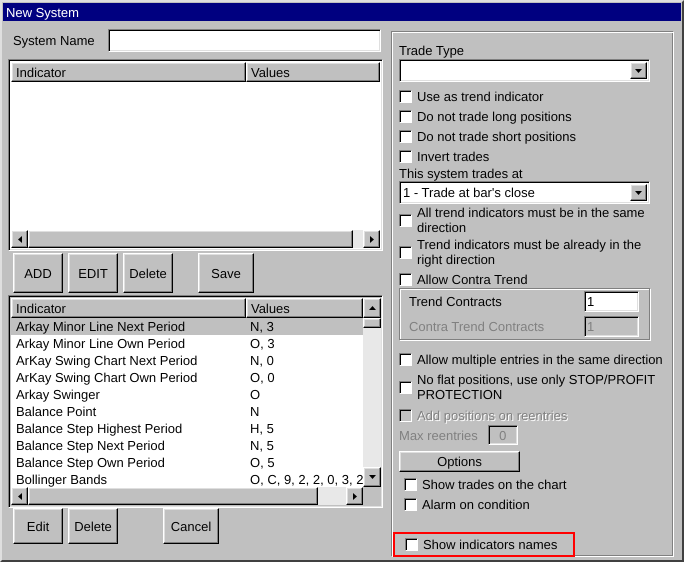  I want to click on horizontal-scrollbar, so click(187, 496).